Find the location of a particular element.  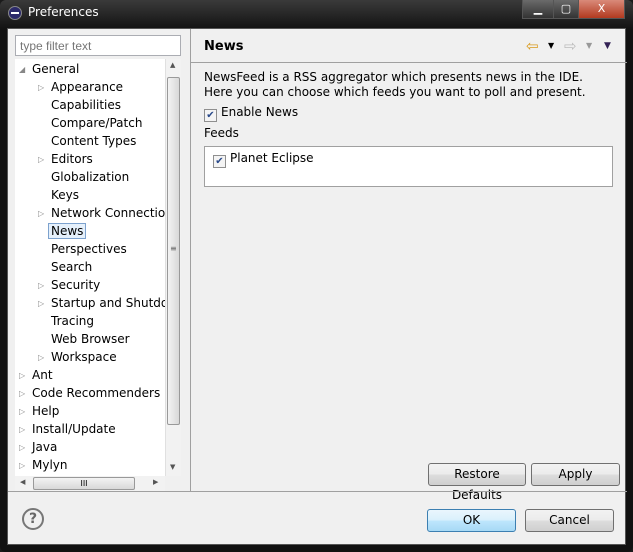

tree-item-label: Compare/Patch is located at coordinates (97, 123).